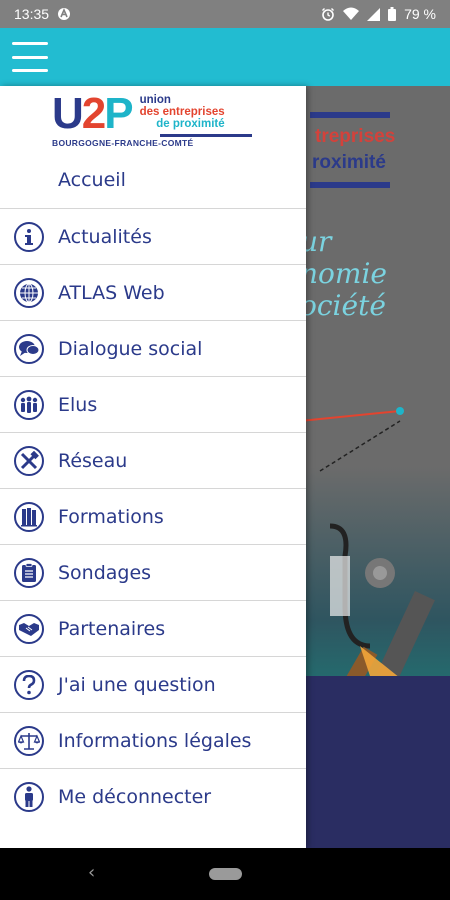 Image resolution: width=450 pixels, height=900 pixels. Describe the element at coordinates (153, 180) in the screenshot. I see `menu-item-accueil: Accueil` at that location.